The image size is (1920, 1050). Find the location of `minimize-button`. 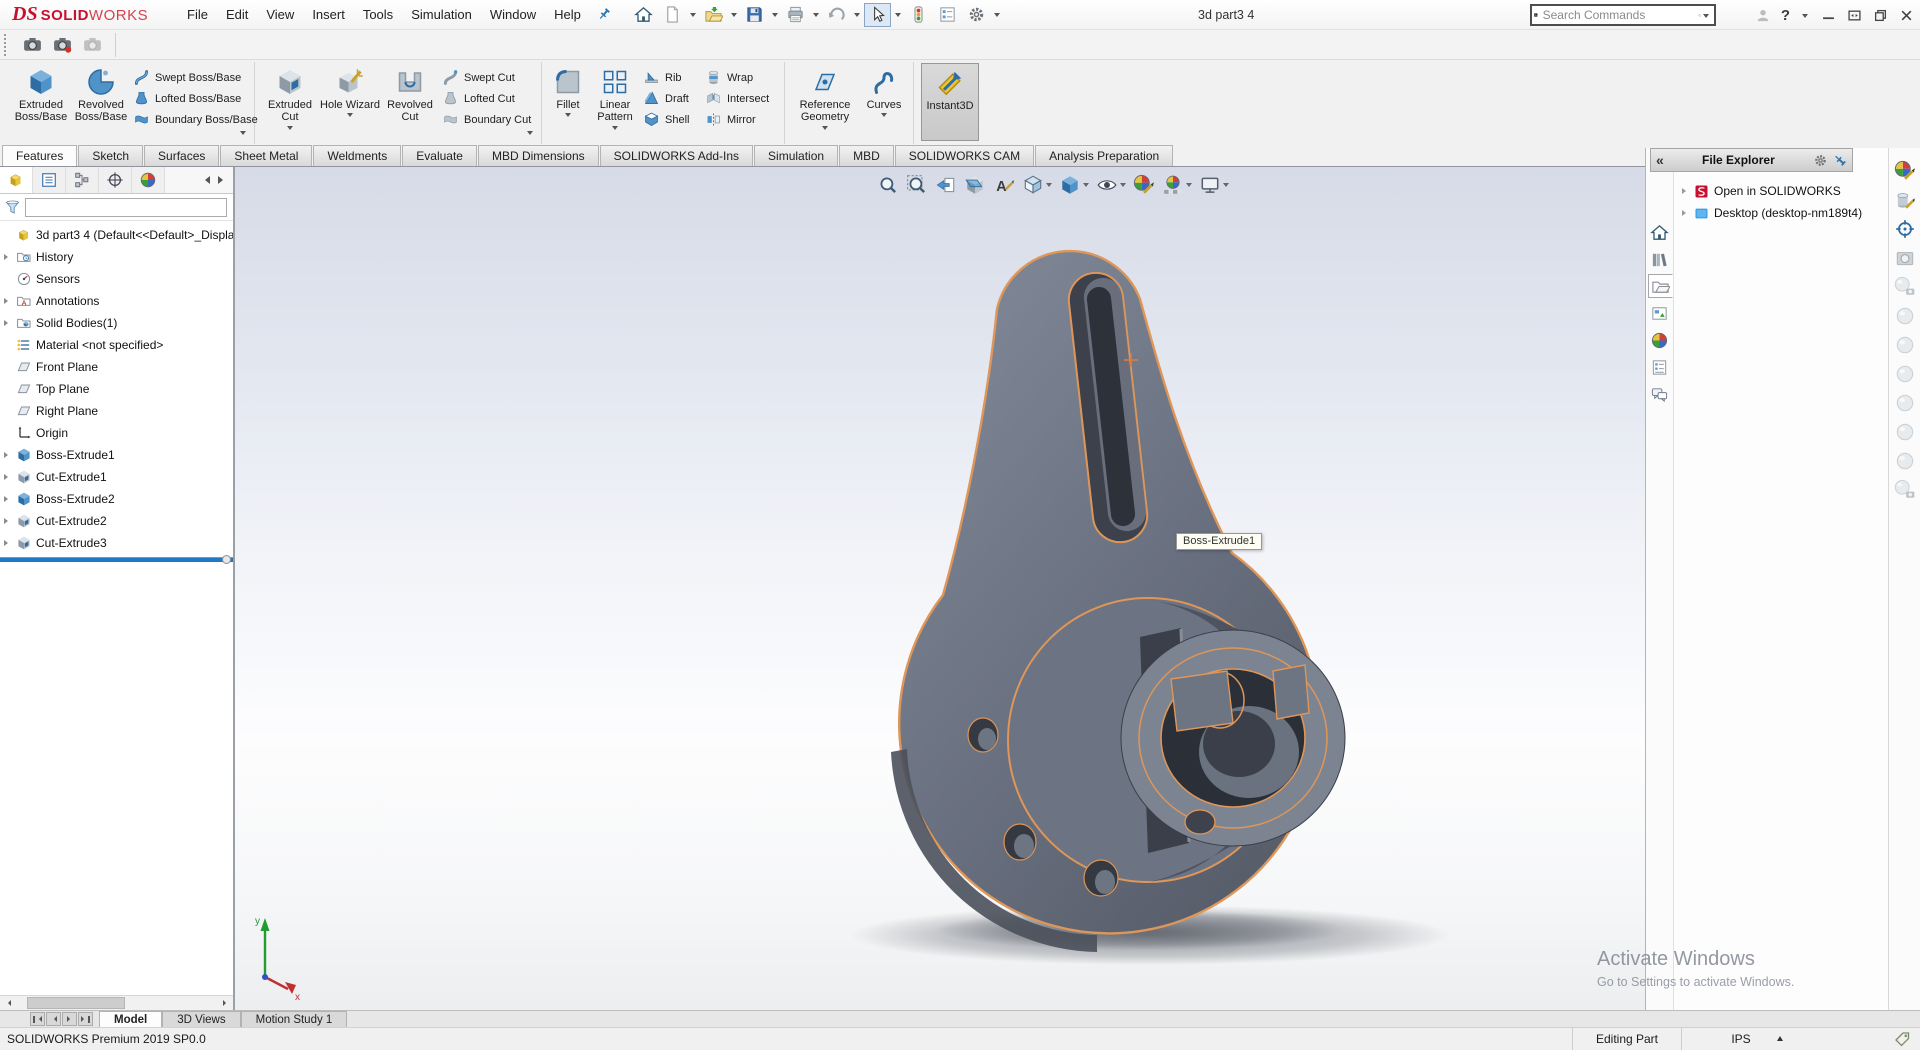

minimize-button is located at coordinates (1828, 15).